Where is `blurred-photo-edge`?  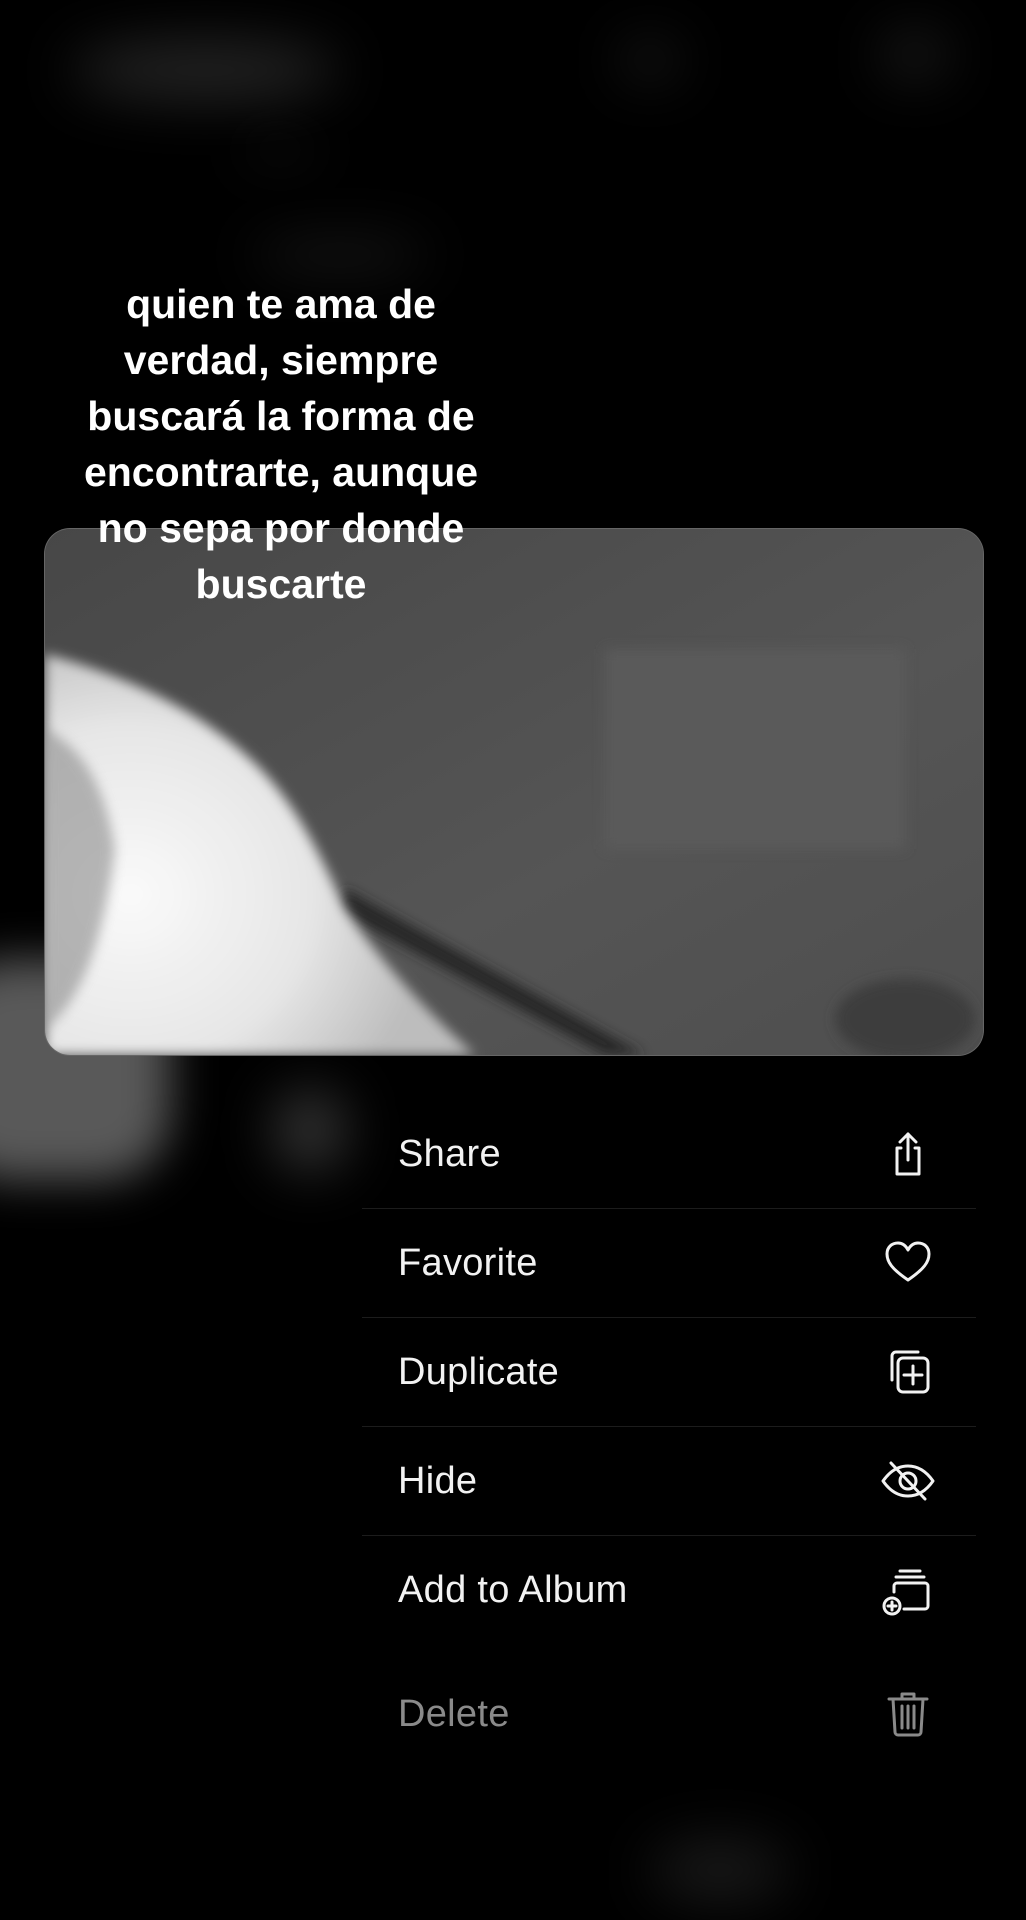
blurred-photo-edge is located at coordinates (310, 1130).